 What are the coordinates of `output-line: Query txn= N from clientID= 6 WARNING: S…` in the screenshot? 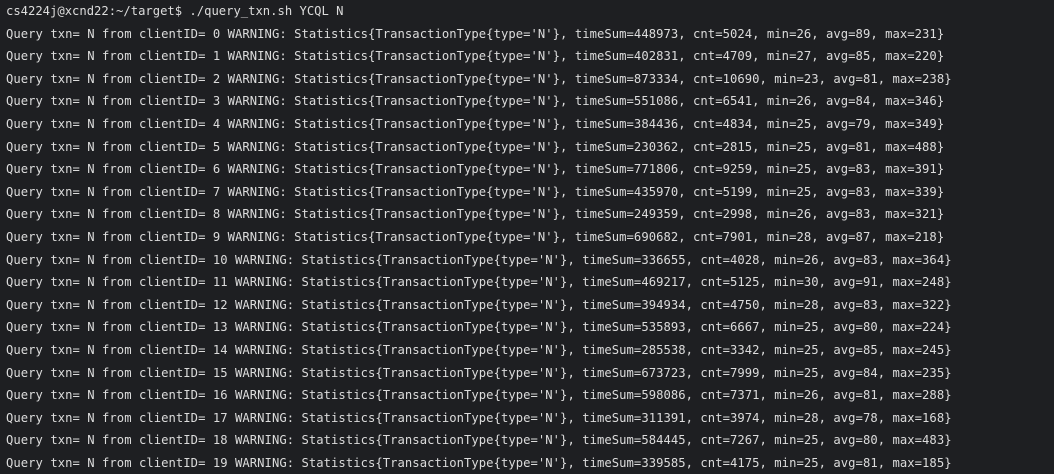 It's located at (475, 169).